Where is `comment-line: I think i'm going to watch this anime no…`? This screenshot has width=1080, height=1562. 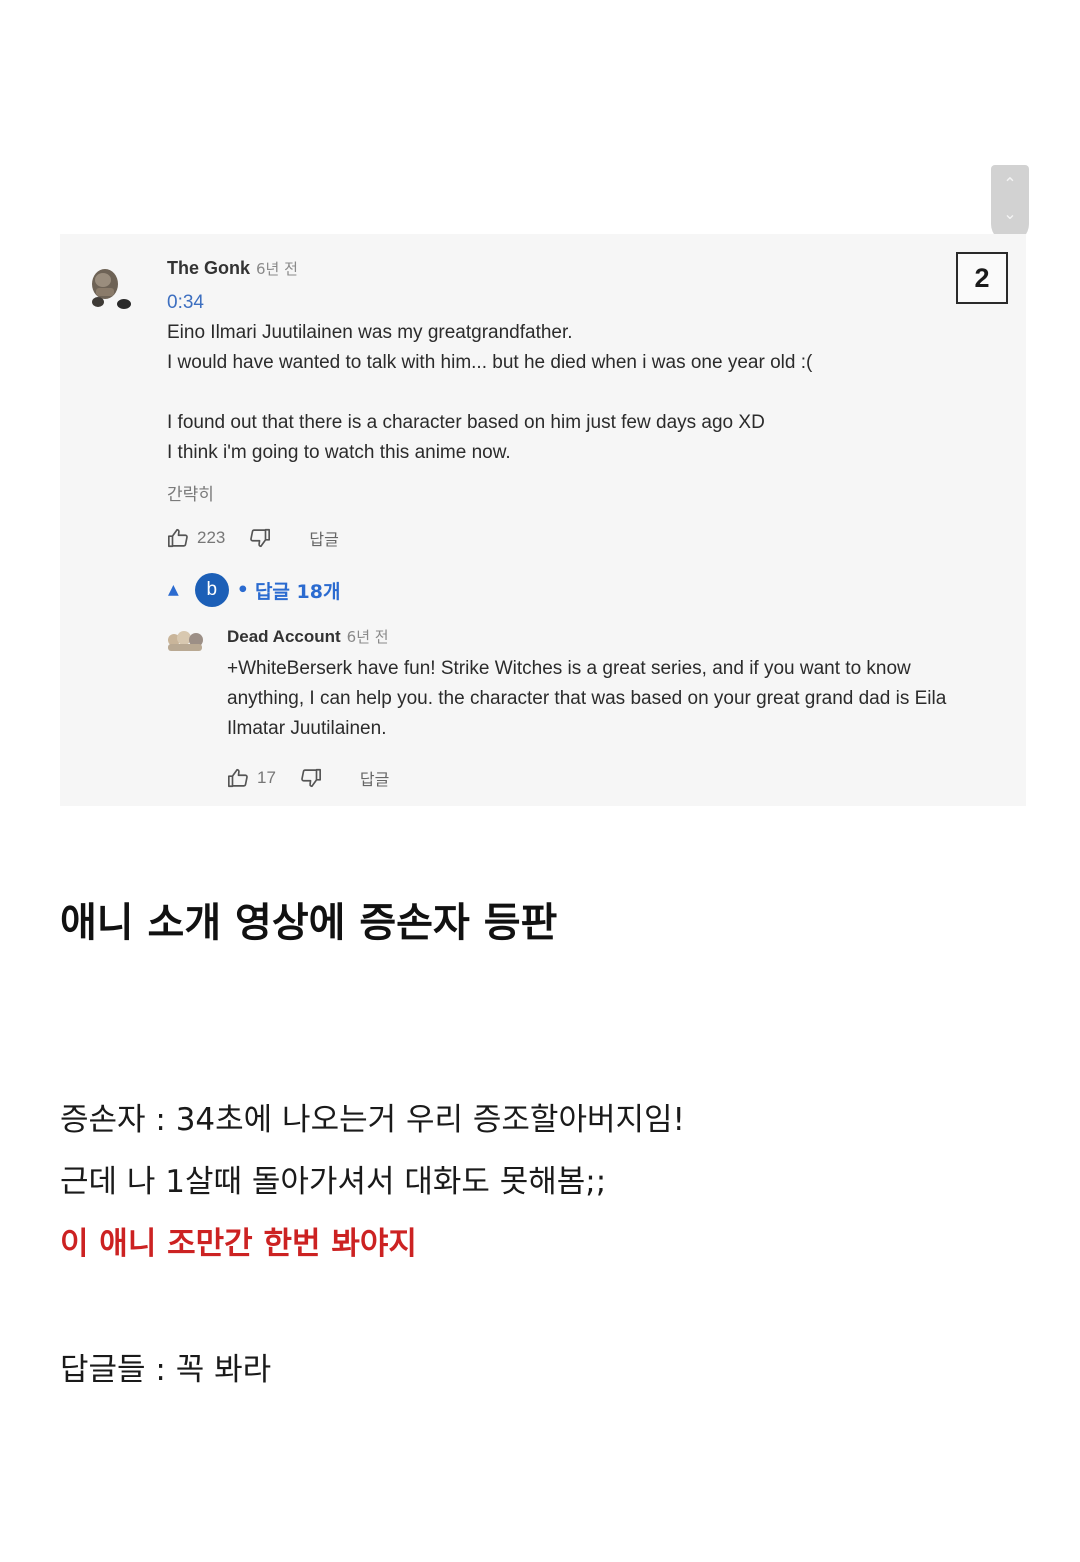
comment-line: I think i'm going to watch this anime no… is located at coordinates (339, 452).